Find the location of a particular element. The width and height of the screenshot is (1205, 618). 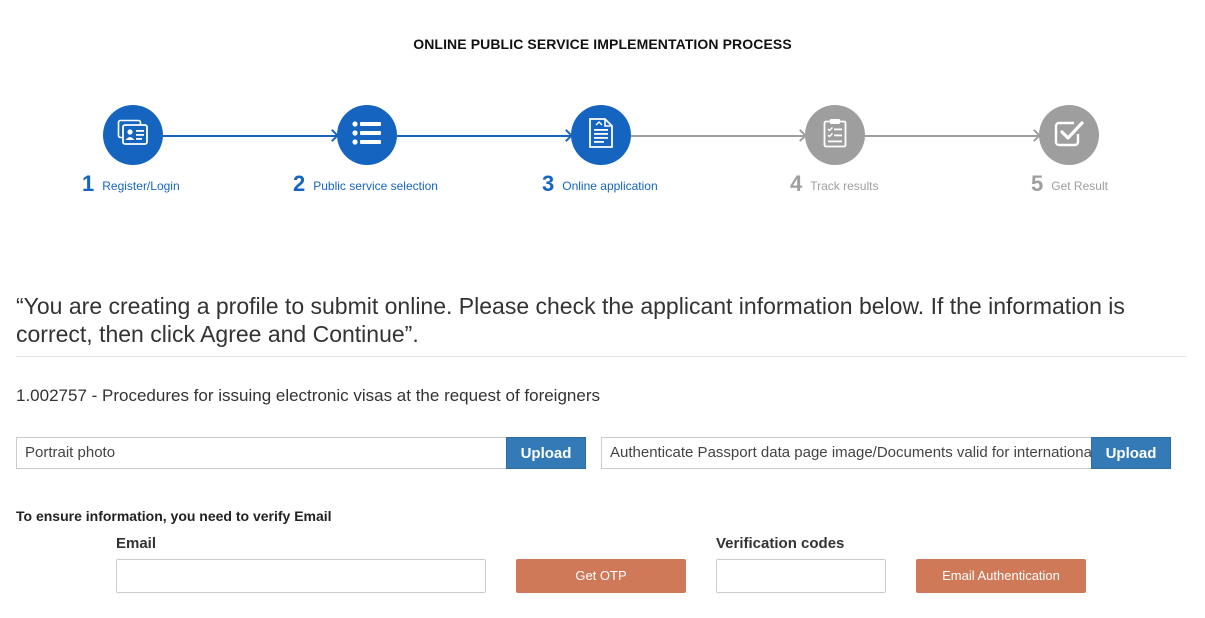

step-2-label: 2 Public service selection is located at coordinates (365, 184).